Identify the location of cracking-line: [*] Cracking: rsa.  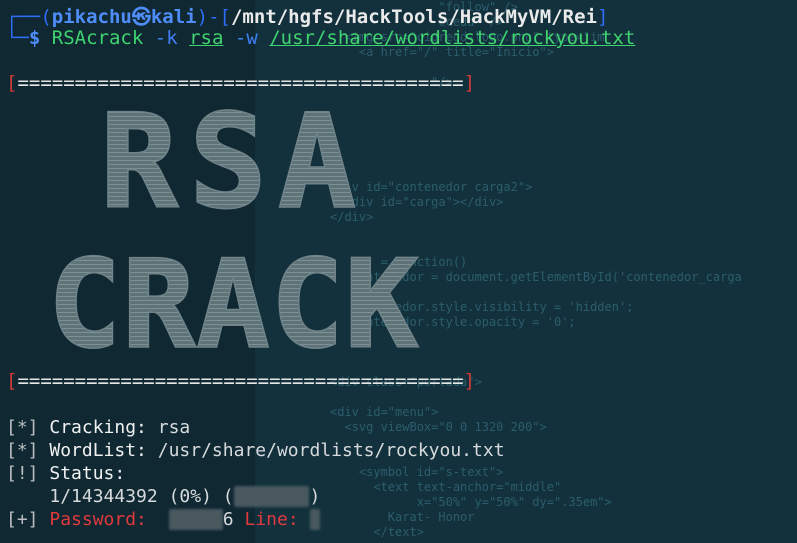
(98, 427).